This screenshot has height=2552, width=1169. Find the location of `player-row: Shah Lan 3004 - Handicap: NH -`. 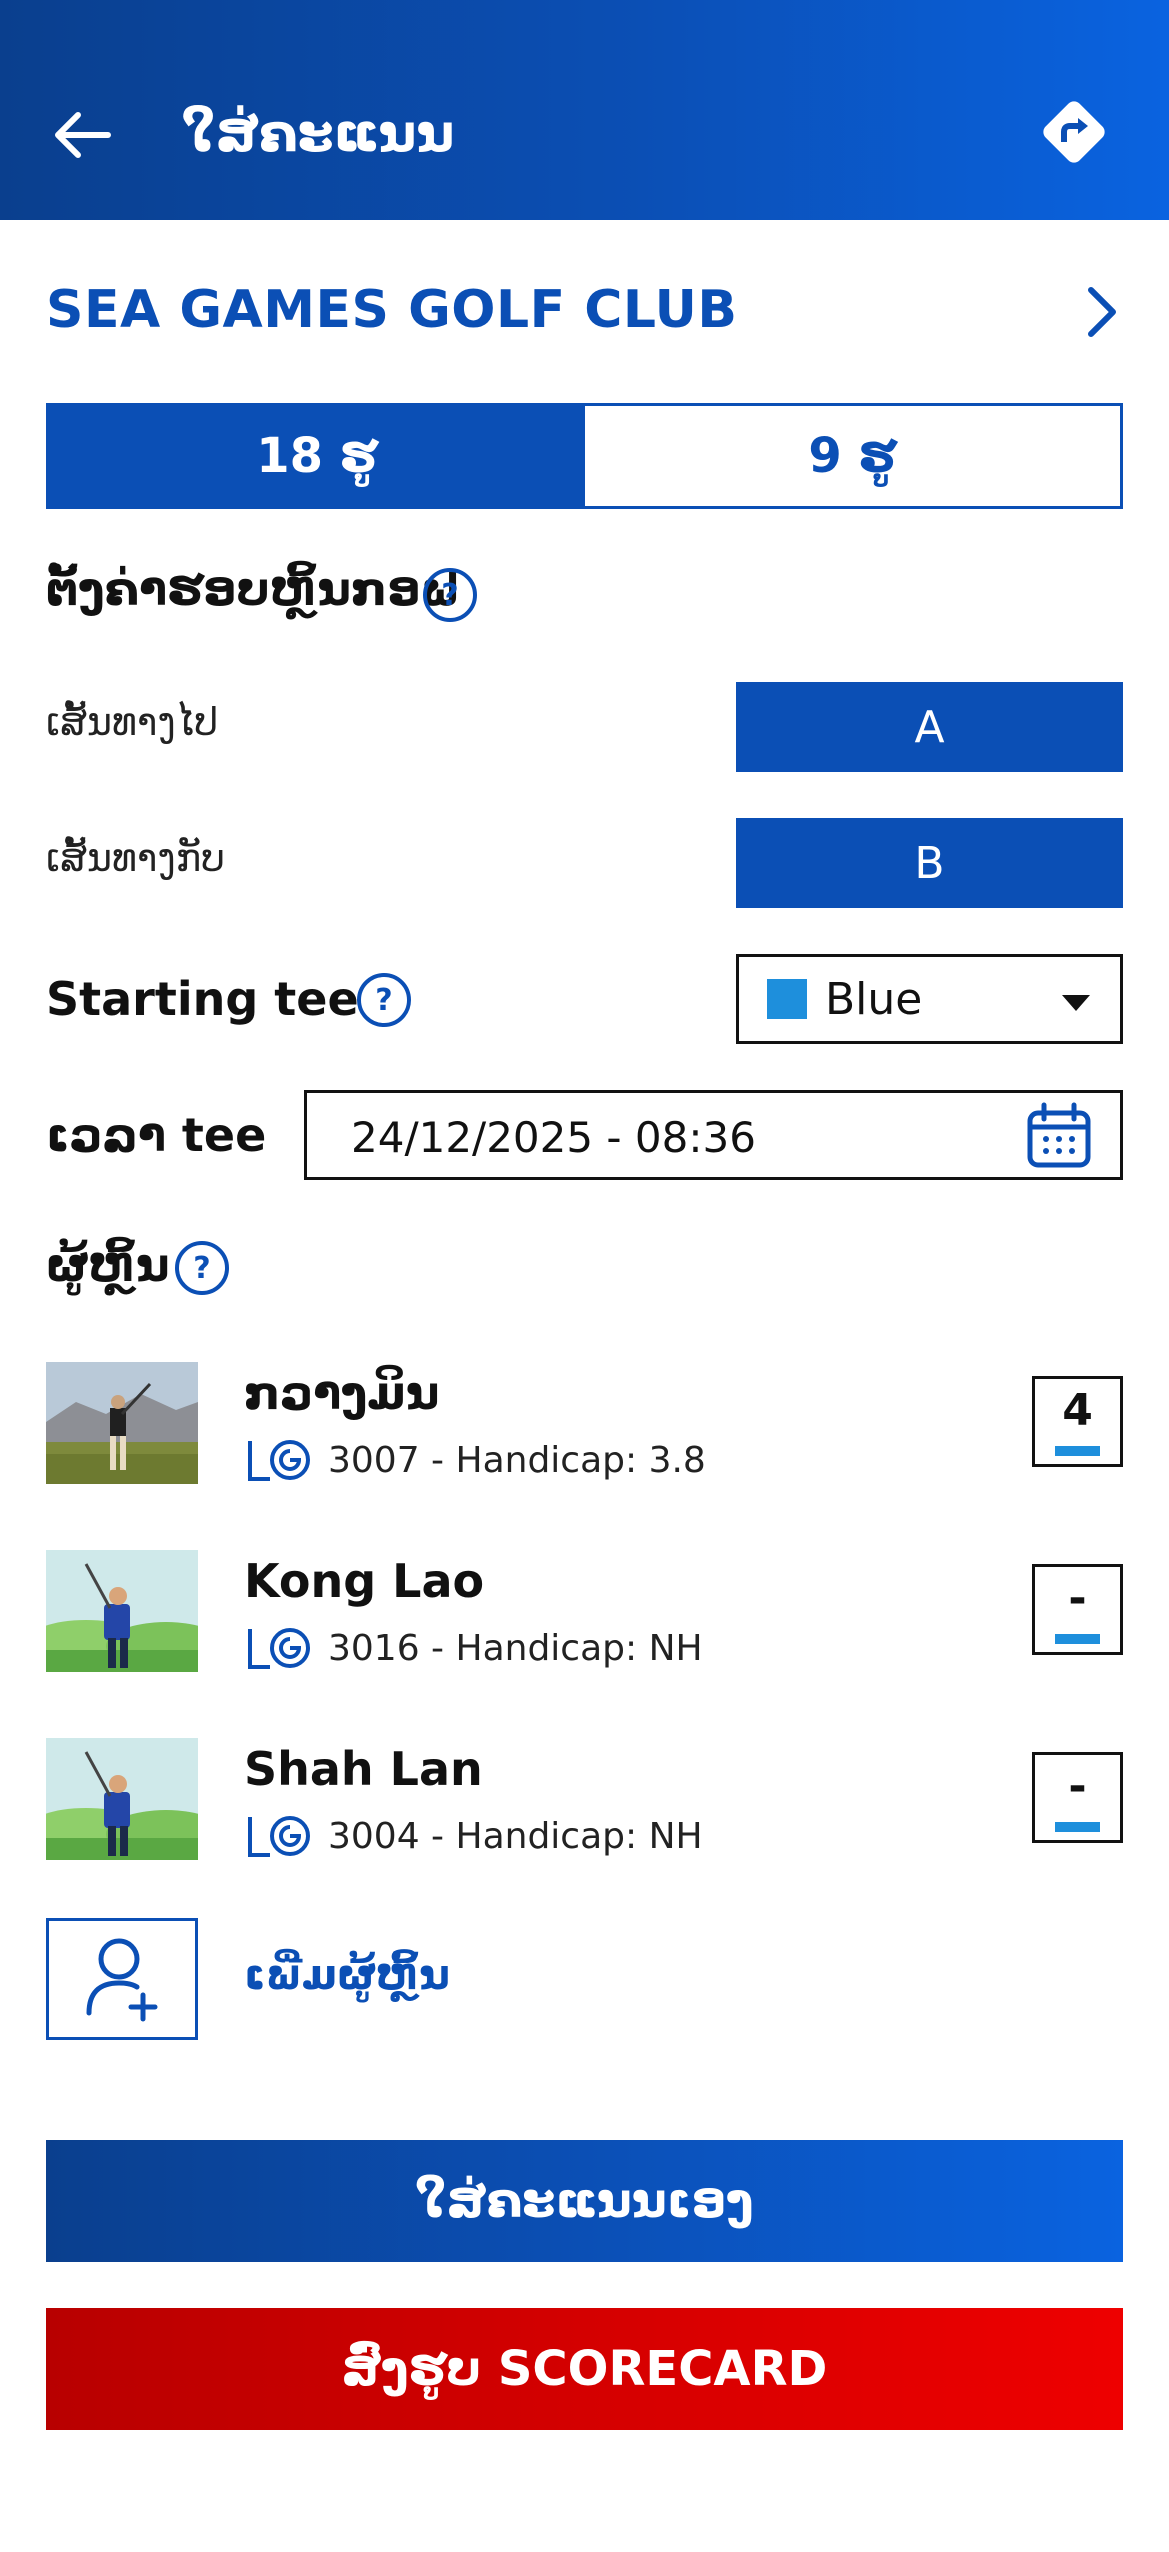

player-row: Shah Lan 3004 - Handicap: NH - is located at coordinates (584, 1800).